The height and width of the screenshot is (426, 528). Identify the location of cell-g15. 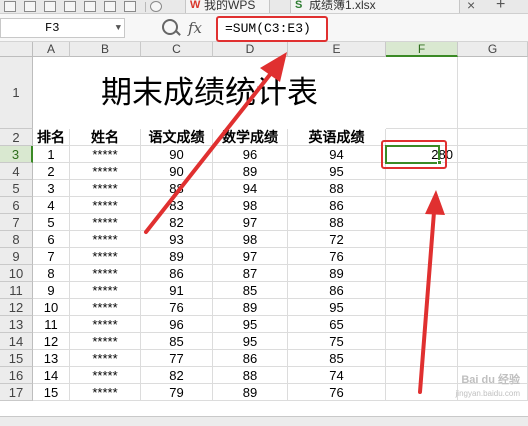
(493, 358).